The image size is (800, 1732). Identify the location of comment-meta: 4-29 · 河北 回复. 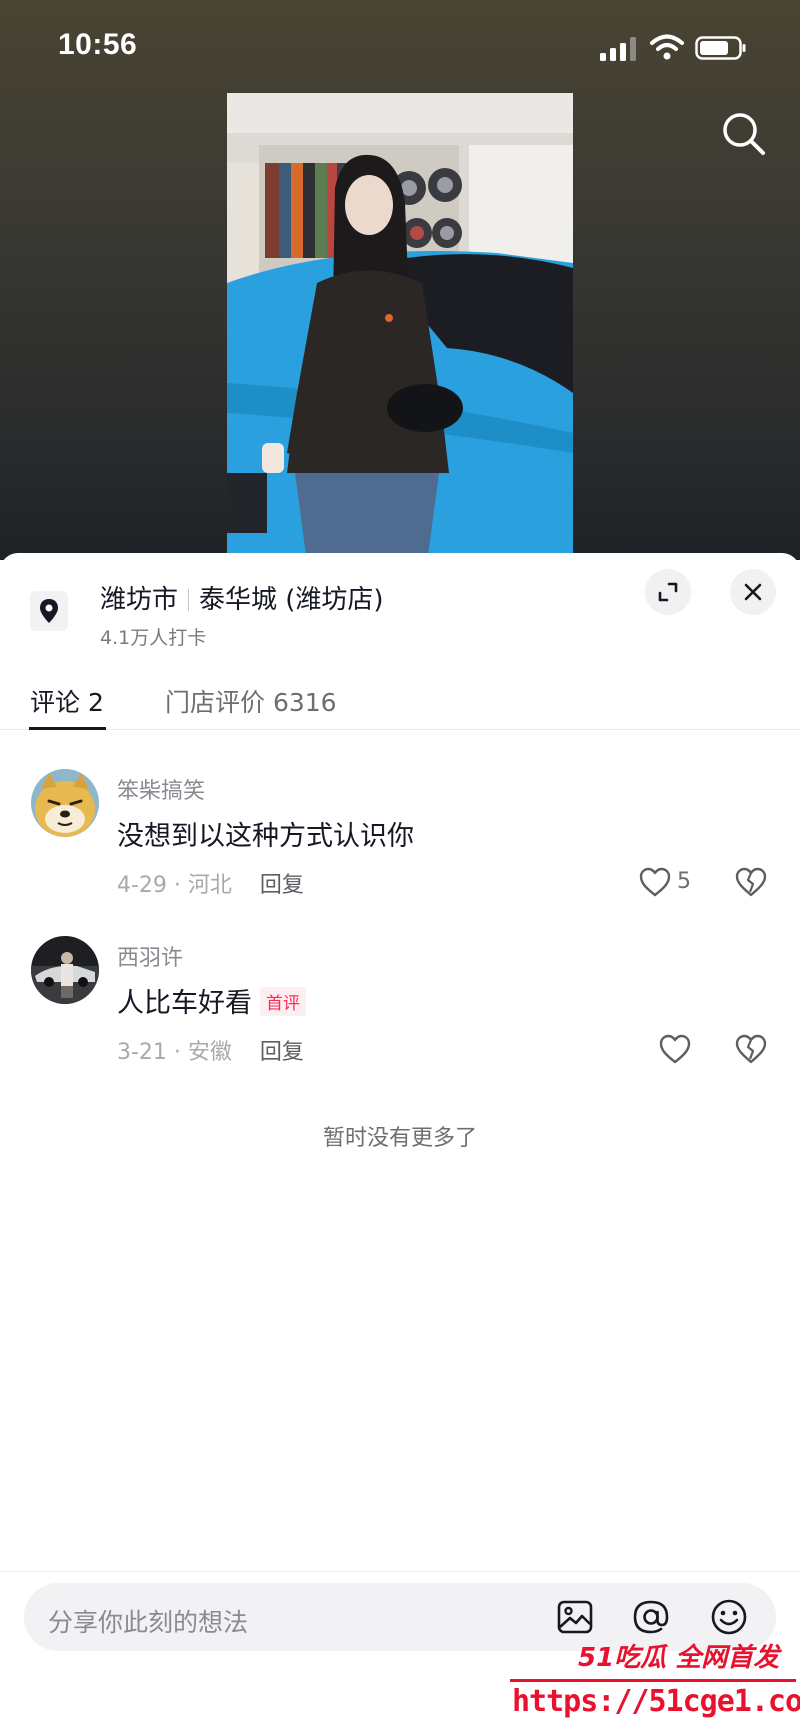
(210, 883).